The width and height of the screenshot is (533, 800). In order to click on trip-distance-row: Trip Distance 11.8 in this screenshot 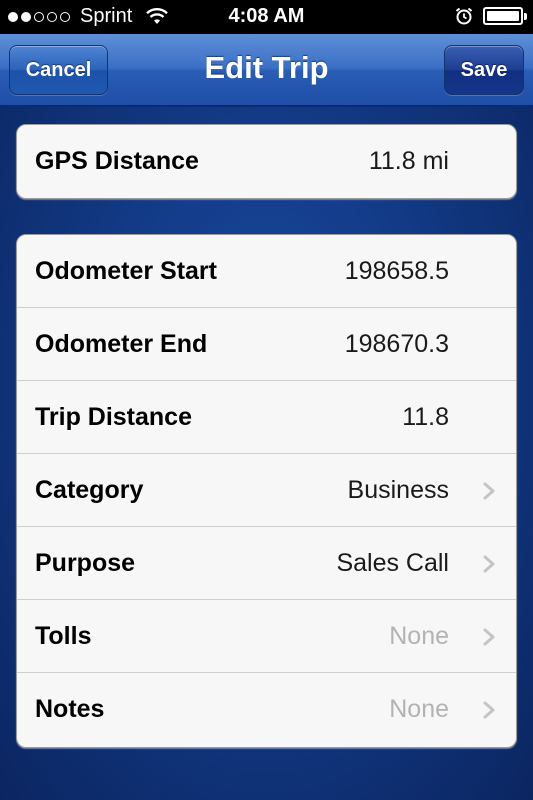, I will do `click(266, 417)`.